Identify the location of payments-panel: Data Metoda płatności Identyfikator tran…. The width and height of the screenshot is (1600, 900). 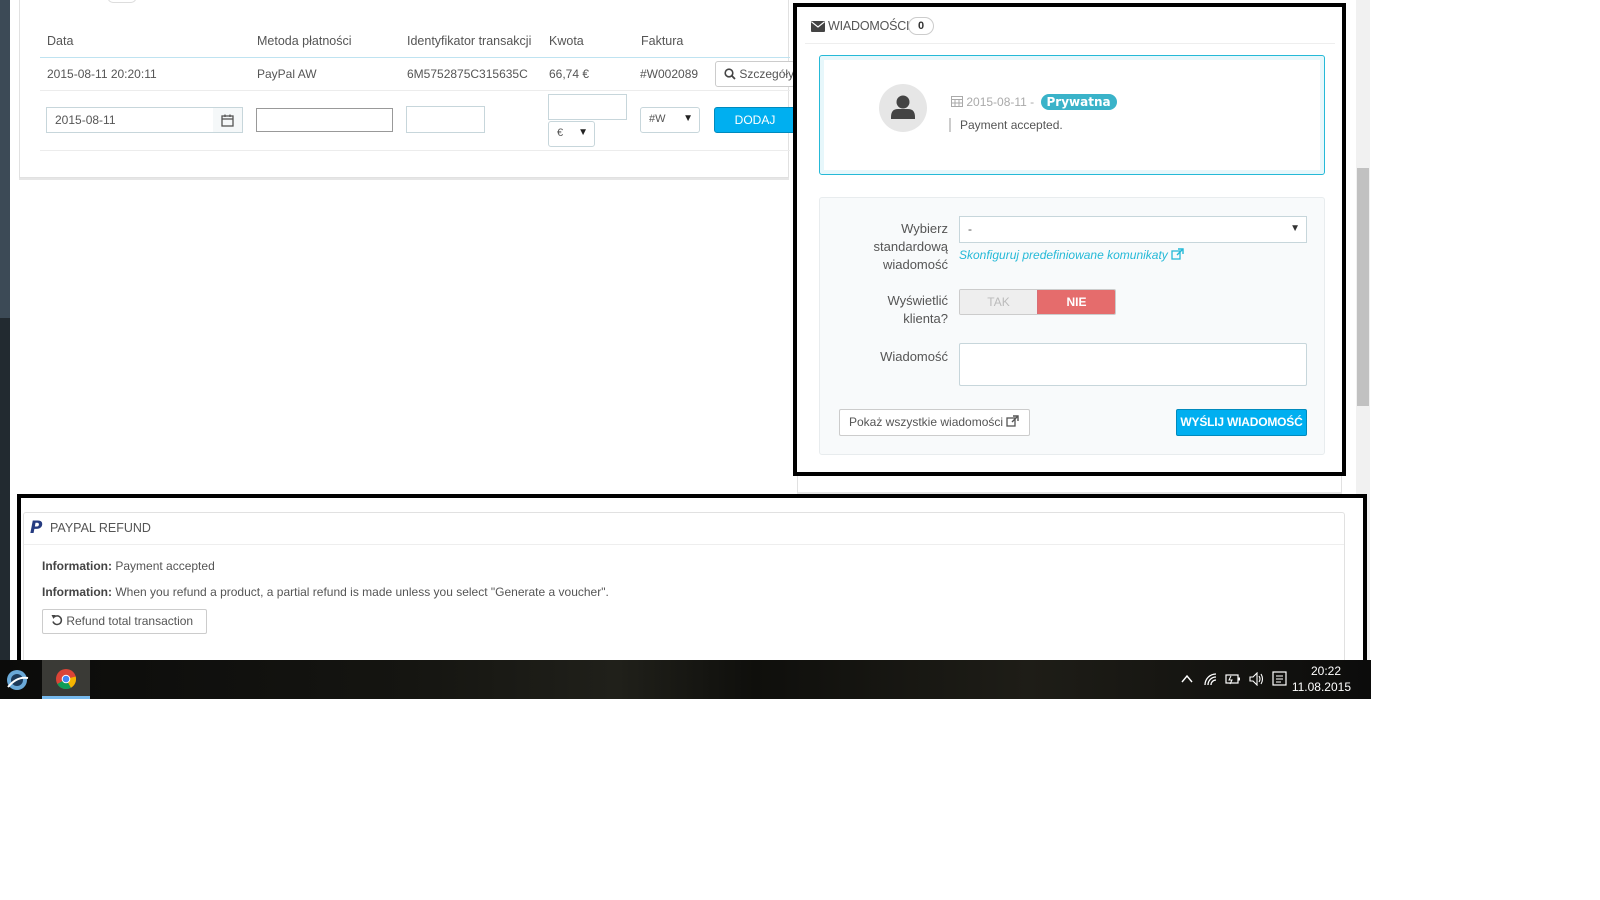
(407, 89).